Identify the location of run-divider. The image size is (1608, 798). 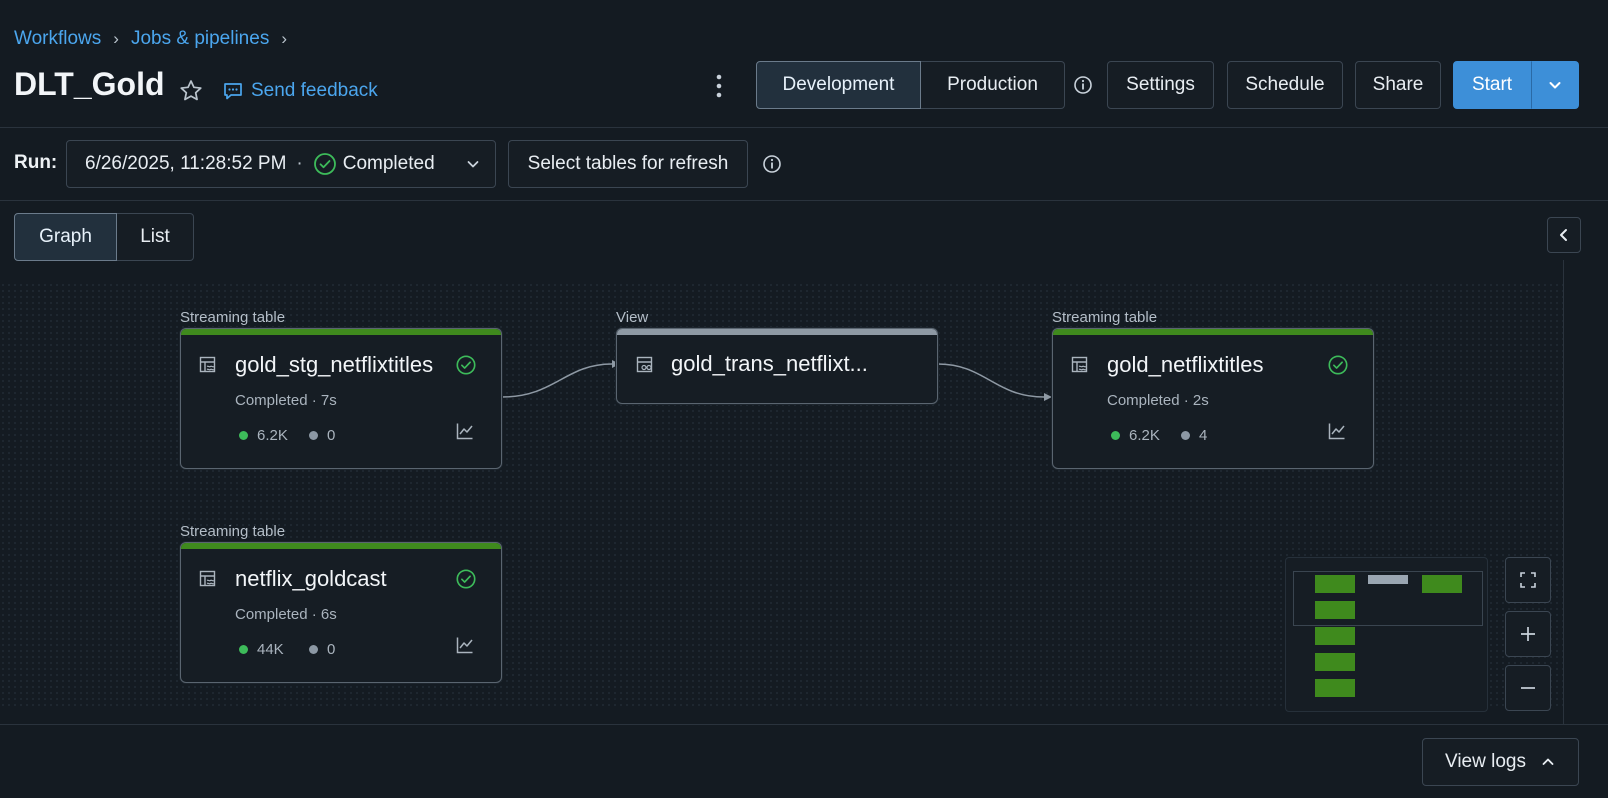
(804, 200).